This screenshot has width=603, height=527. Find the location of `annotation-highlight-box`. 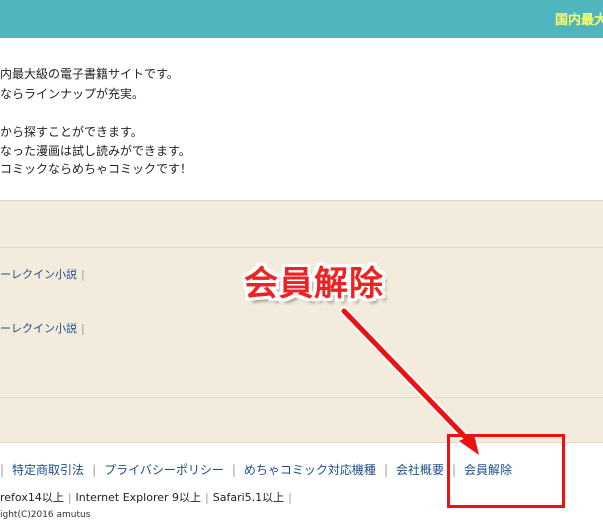

annotation-highlight-box is located at coordinates (506, 471).